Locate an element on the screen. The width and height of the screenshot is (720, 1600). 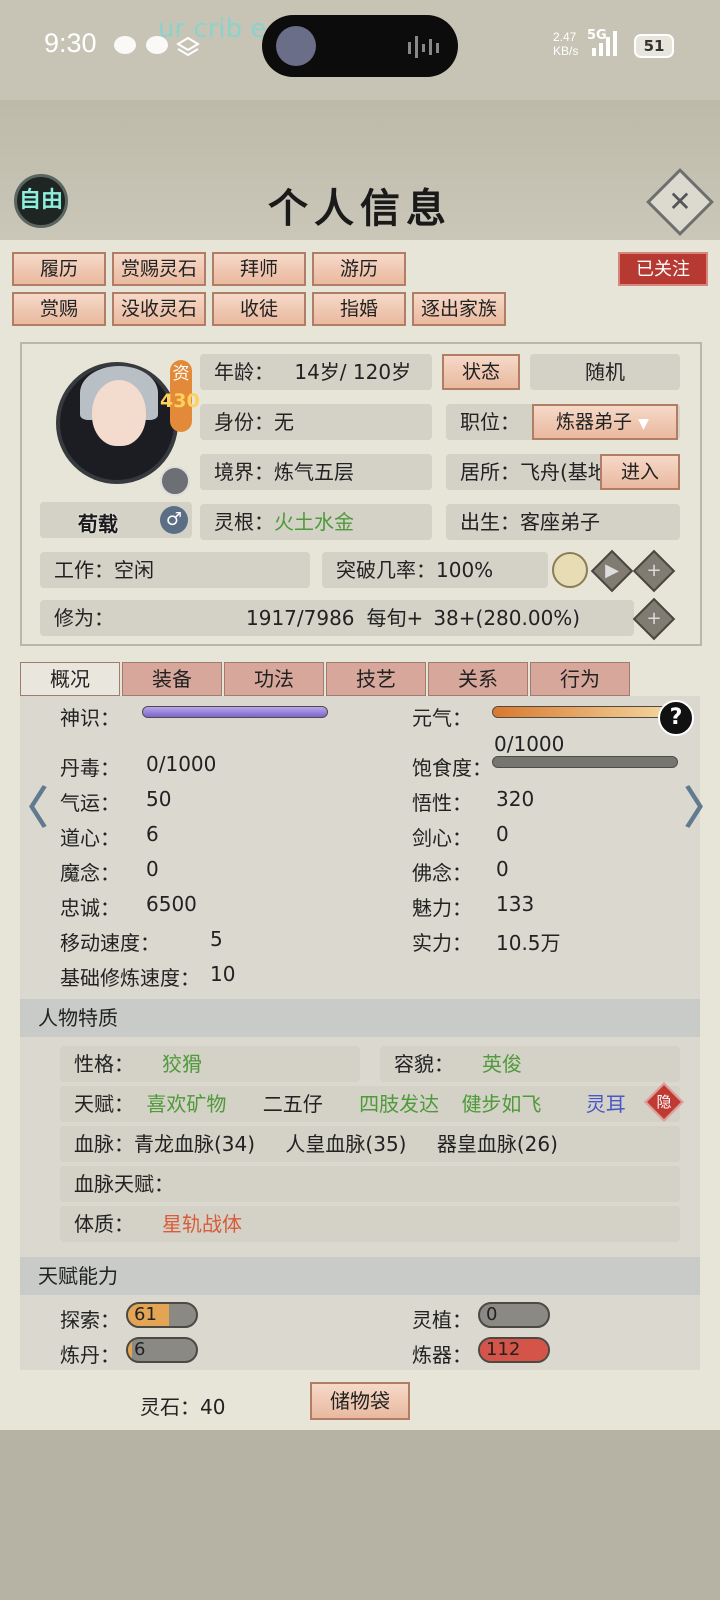
ability-label: 灵植： is located at coordinates (442, 1320).